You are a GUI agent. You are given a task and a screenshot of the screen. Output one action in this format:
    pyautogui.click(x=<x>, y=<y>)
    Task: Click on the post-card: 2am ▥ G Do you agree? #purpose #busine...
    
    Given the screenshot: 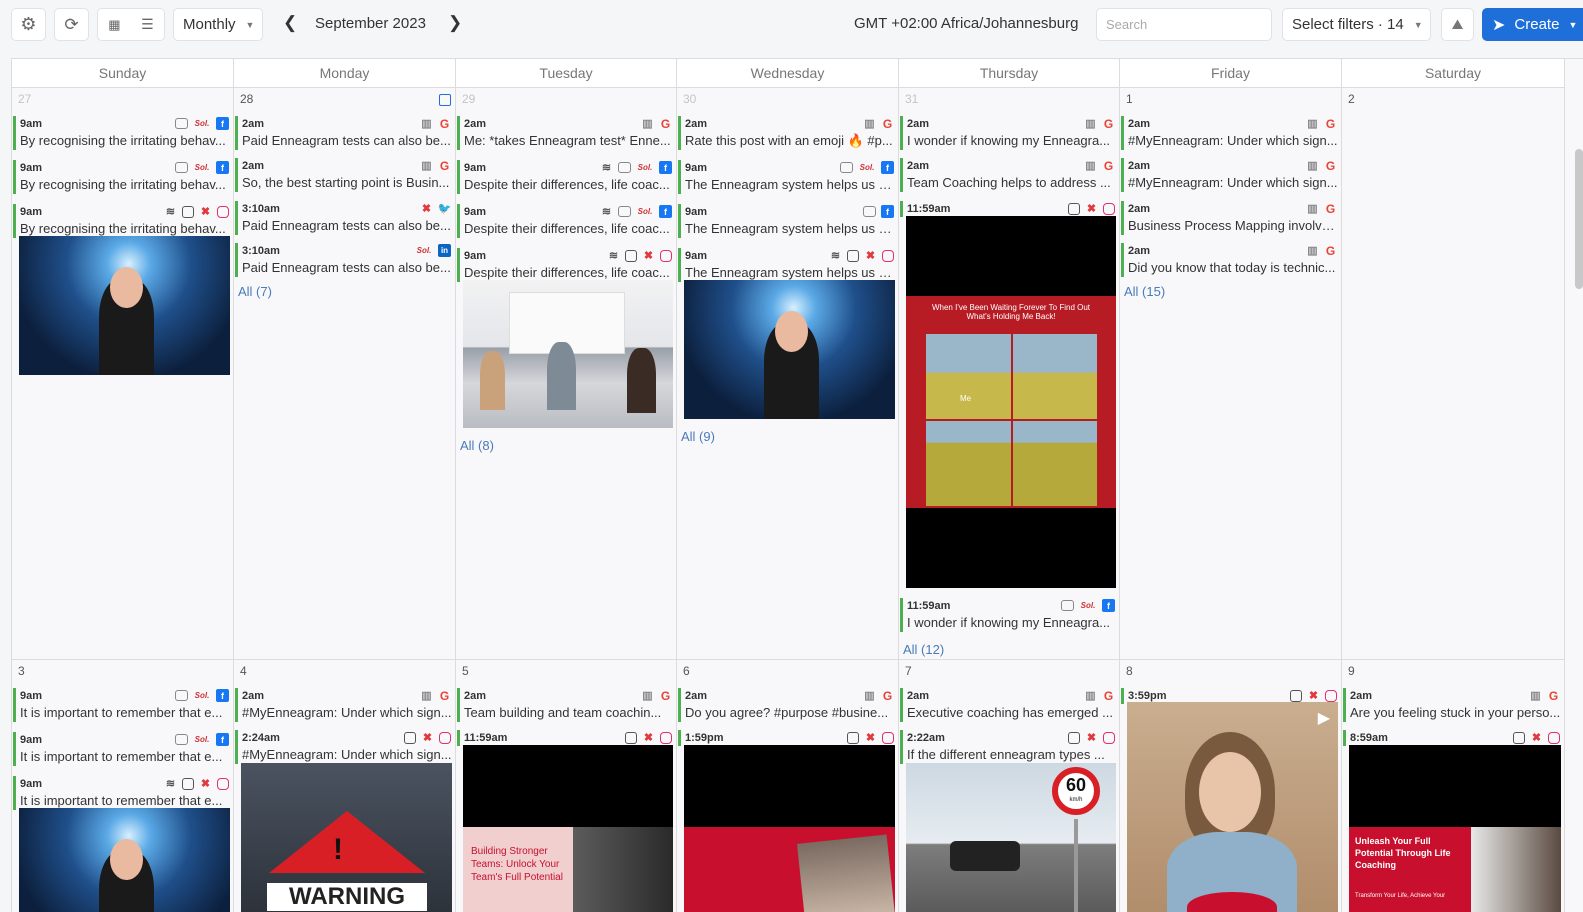 What is the action you would take?
    pyautogui.click(x=787, y=705)
    